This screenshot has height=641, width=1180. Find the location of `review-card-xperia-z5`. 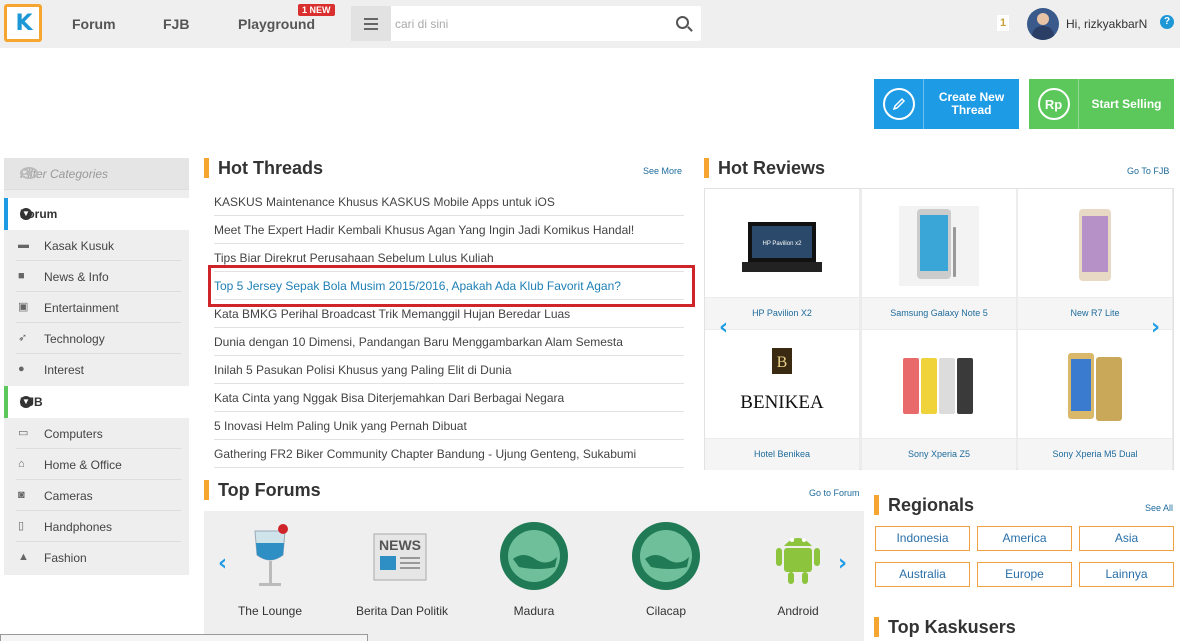

review-card-xperia-z5 is located at coordinates (939, 384).